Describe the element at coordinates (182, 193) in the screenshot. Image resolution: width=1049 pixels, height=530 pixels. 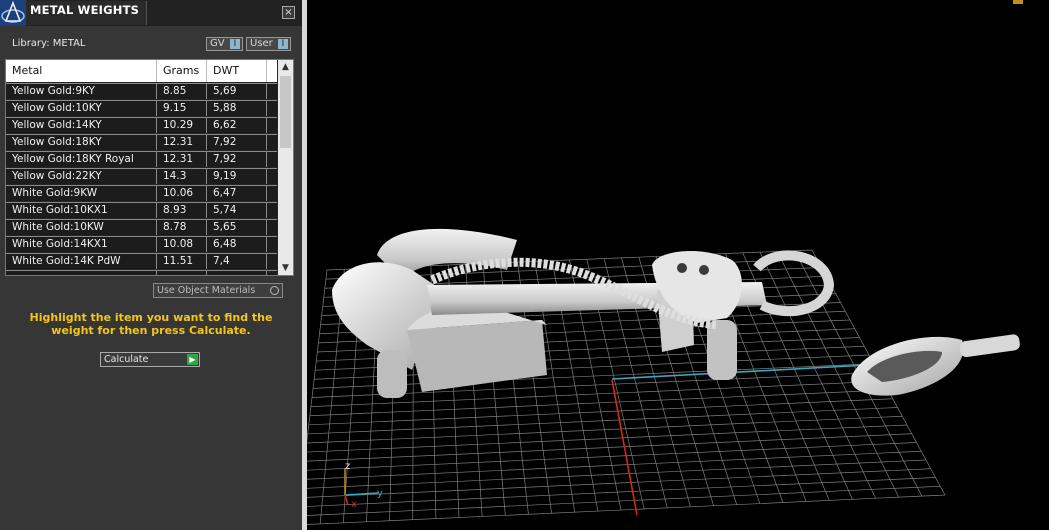
I see `grams-cell: 10.06` at that location.